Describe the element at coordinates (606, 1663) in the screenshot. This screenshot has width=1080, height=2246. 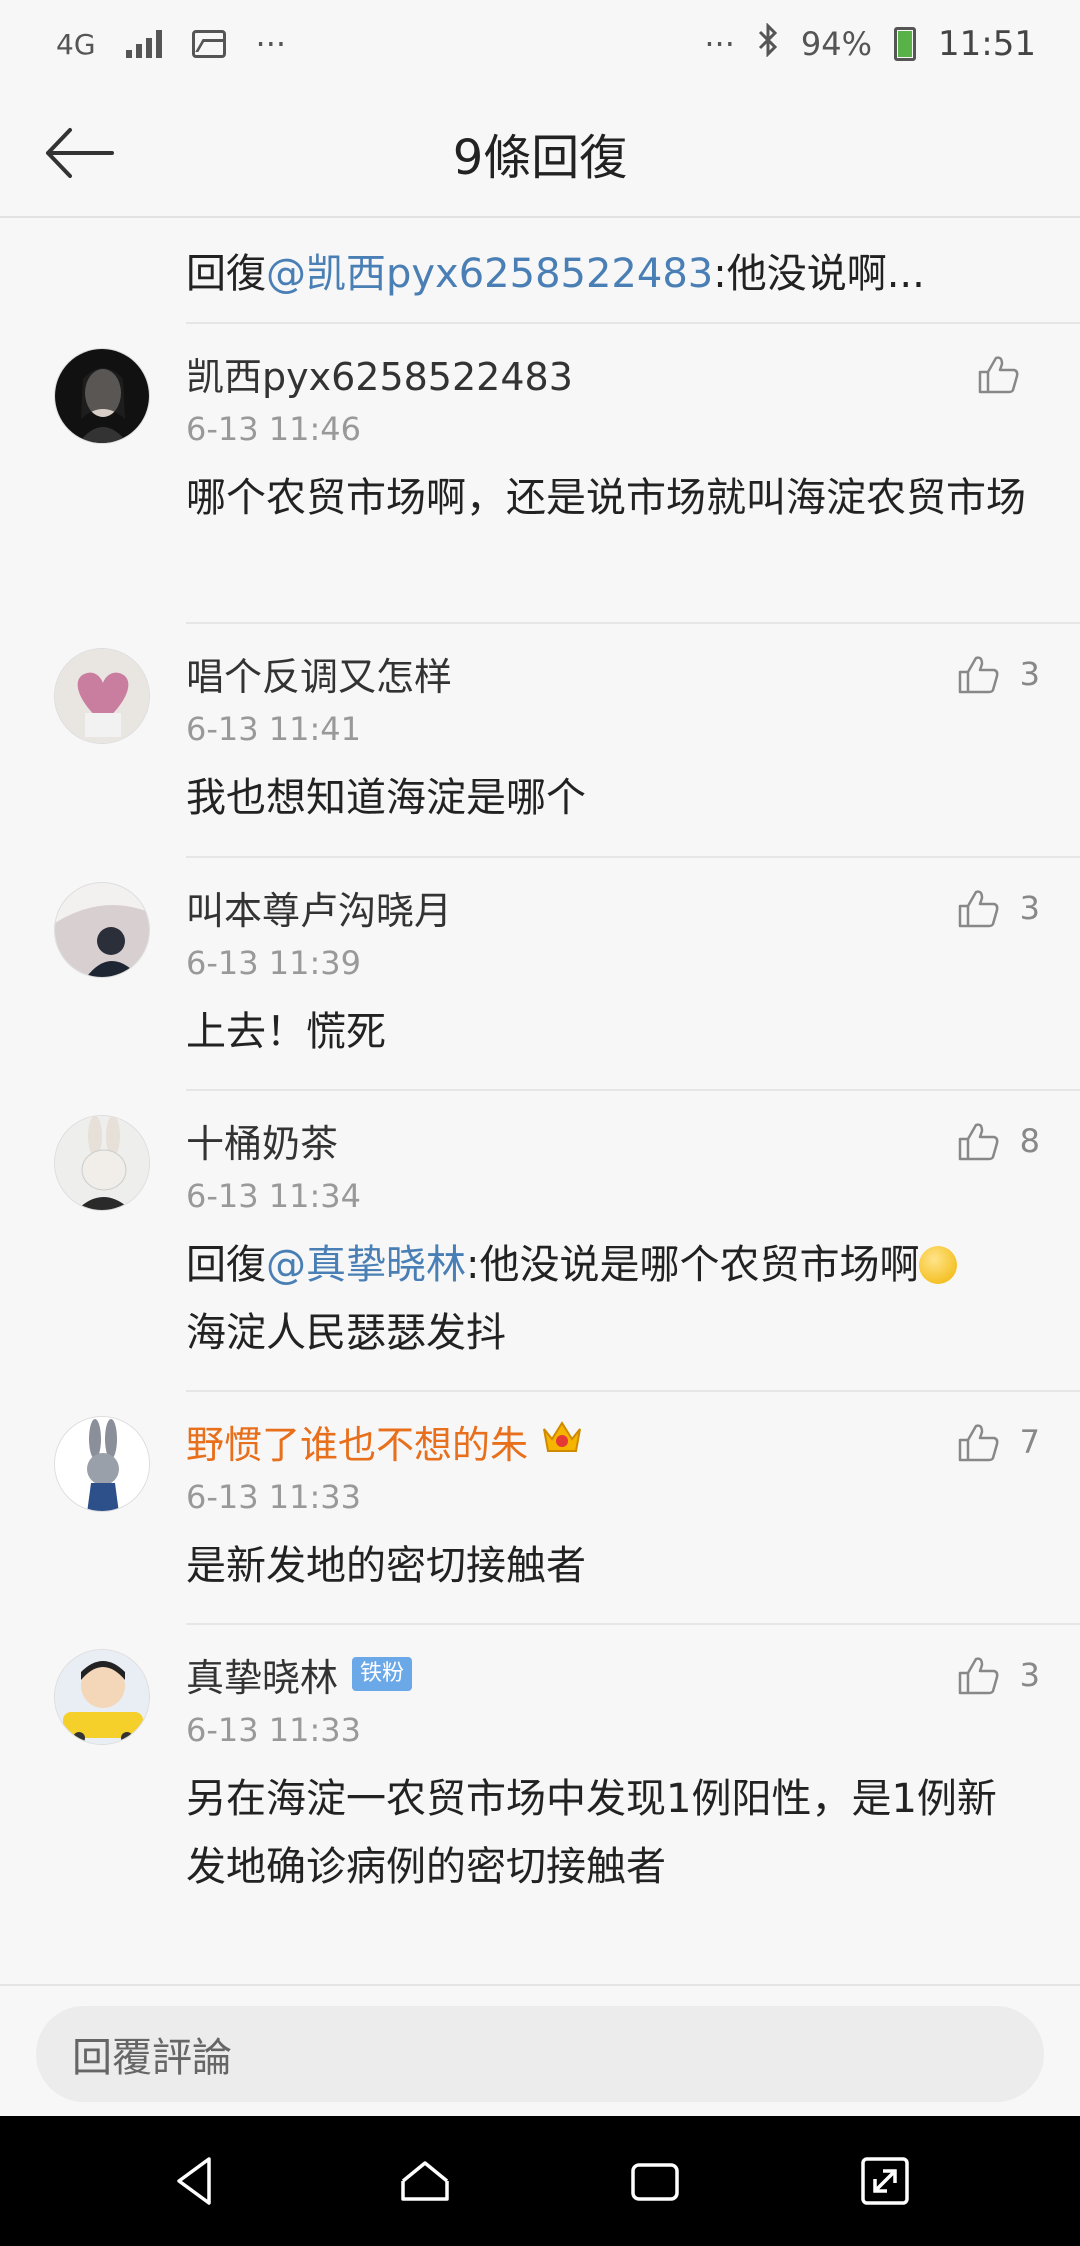
I see `comment-author: 真挚晓林 铁粉` at that location.